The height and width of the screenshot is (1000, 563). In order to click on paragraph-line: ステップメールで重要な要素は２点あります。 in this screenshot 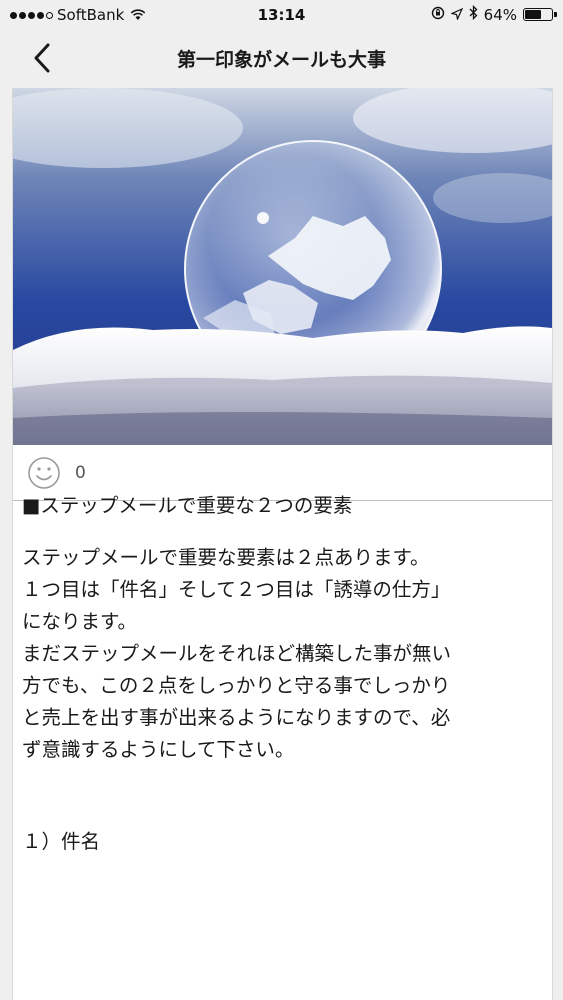, I will do `click(226, 557)`.